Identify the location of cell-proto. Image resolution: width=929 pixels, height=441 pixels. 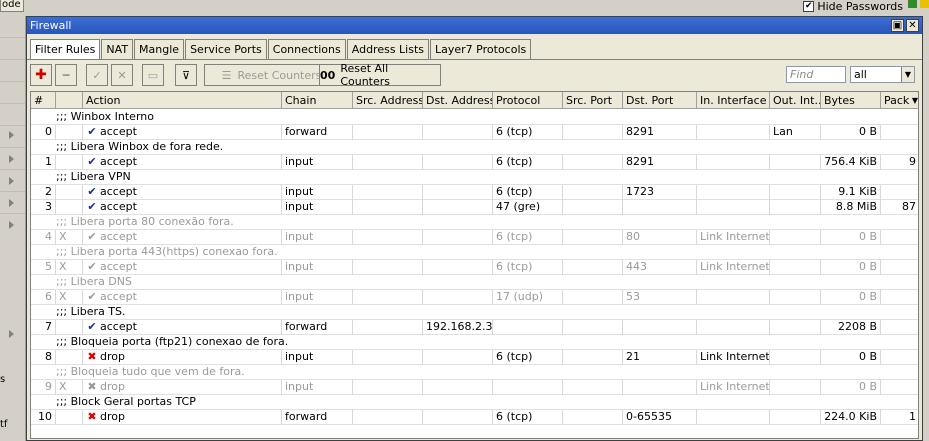
(528, 387).